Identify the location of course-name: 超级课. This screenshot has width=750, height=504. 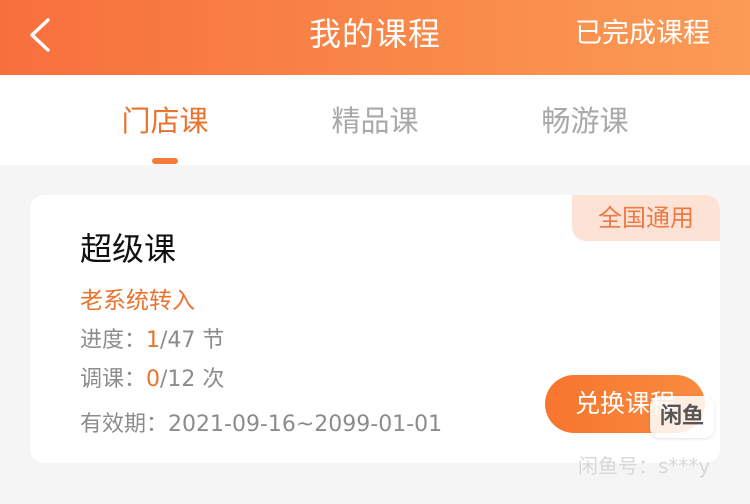
(128, 249).